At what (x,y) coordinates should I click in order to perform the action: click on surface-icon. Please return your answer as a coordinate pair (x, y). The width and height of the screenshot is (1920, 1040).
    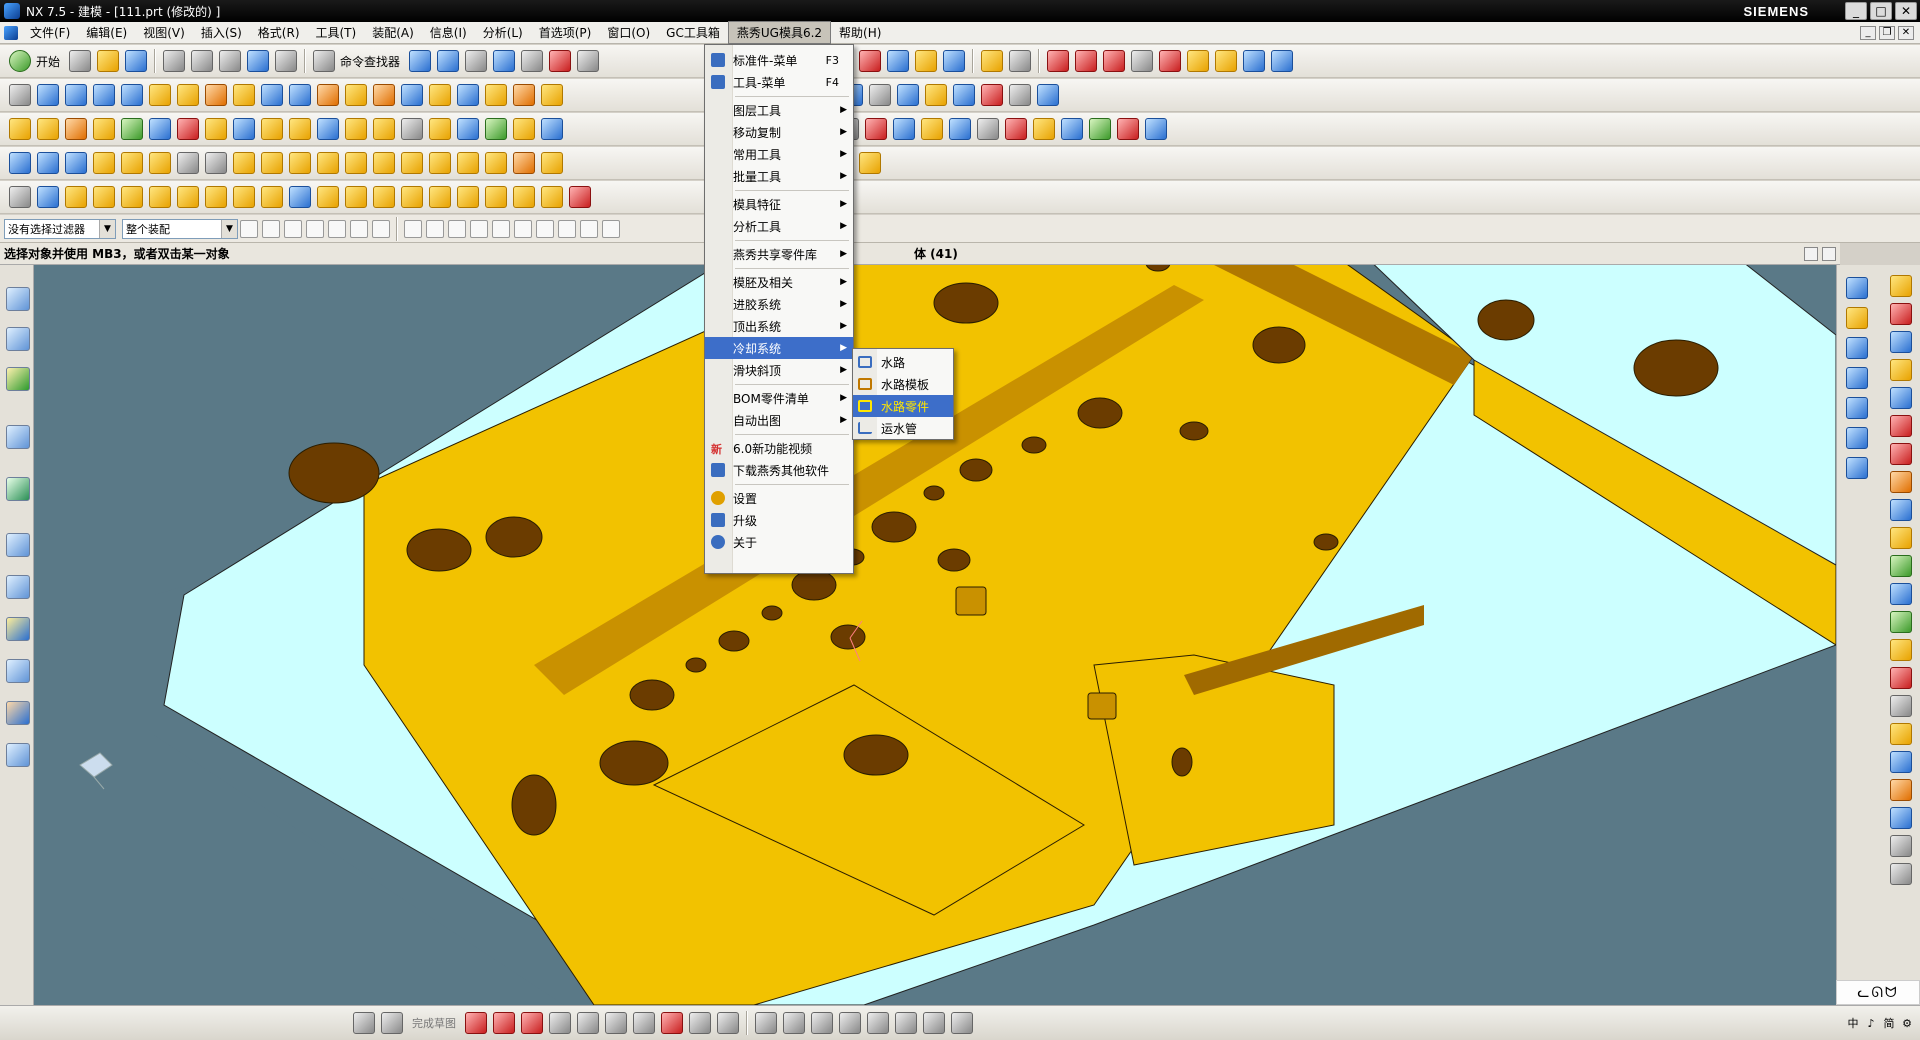
    Looking at the image, I should click on (904, 129).